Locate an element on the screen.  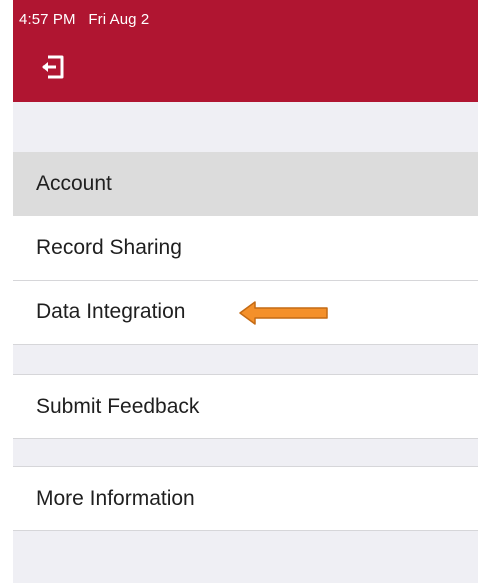
menu-item-label: Submit Feedback is located at coordinates (118, 406).